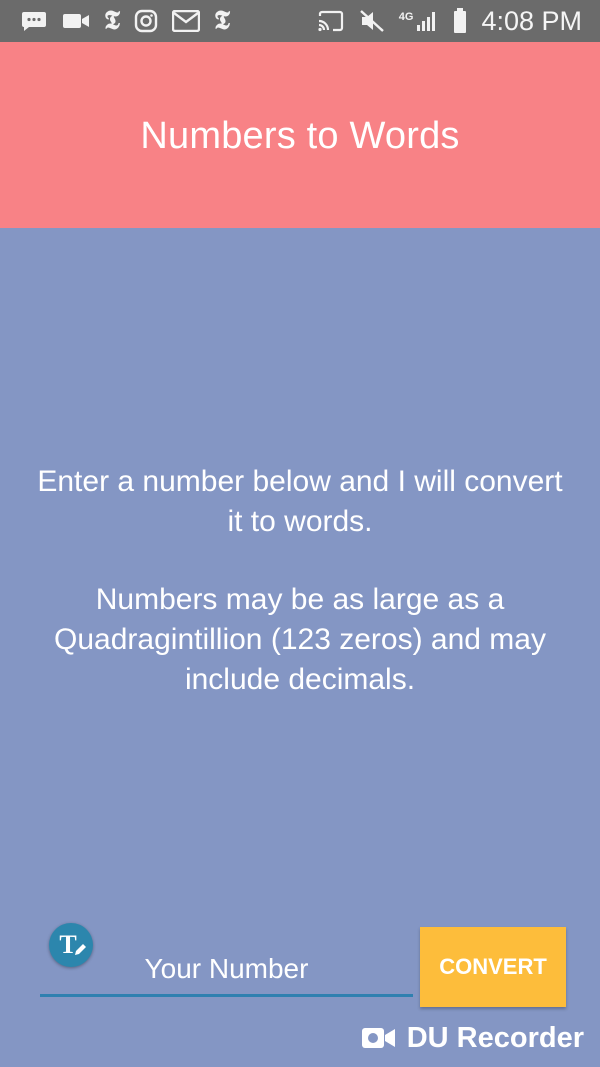 This screenshot has width=600, height=1067. I want to click on cast-icon, so click(331, 21).